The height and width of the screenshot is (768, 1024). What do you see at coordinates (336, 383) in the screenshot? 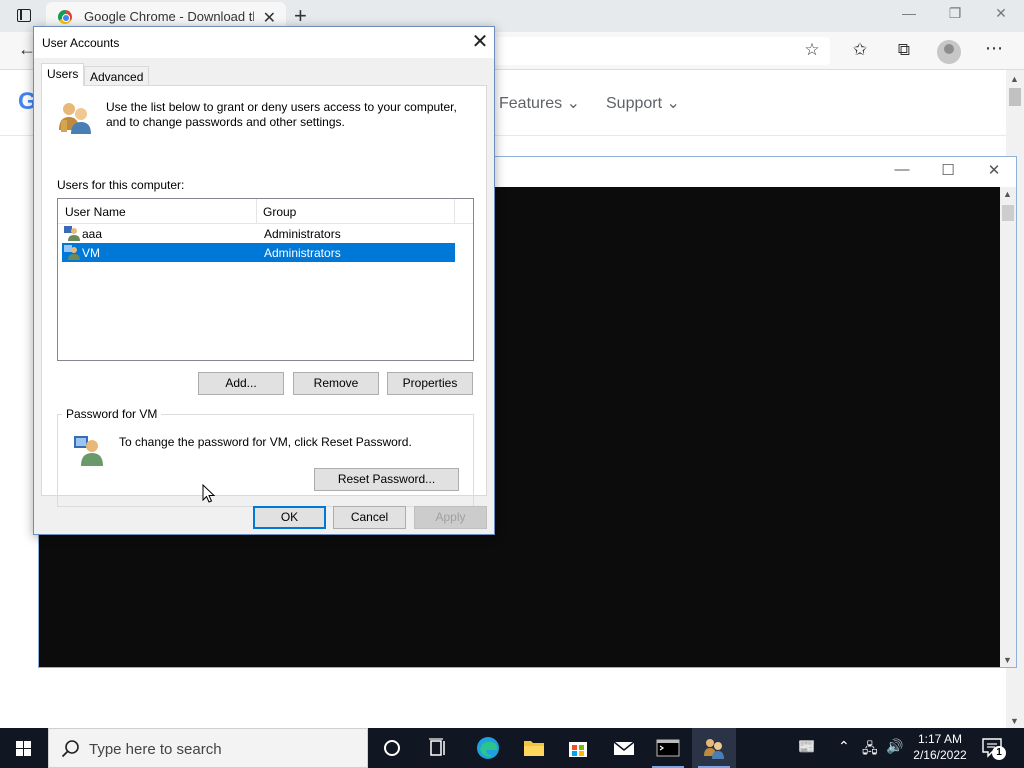
I see `remove-user-button: Remove` at bounding box center [336, 383].